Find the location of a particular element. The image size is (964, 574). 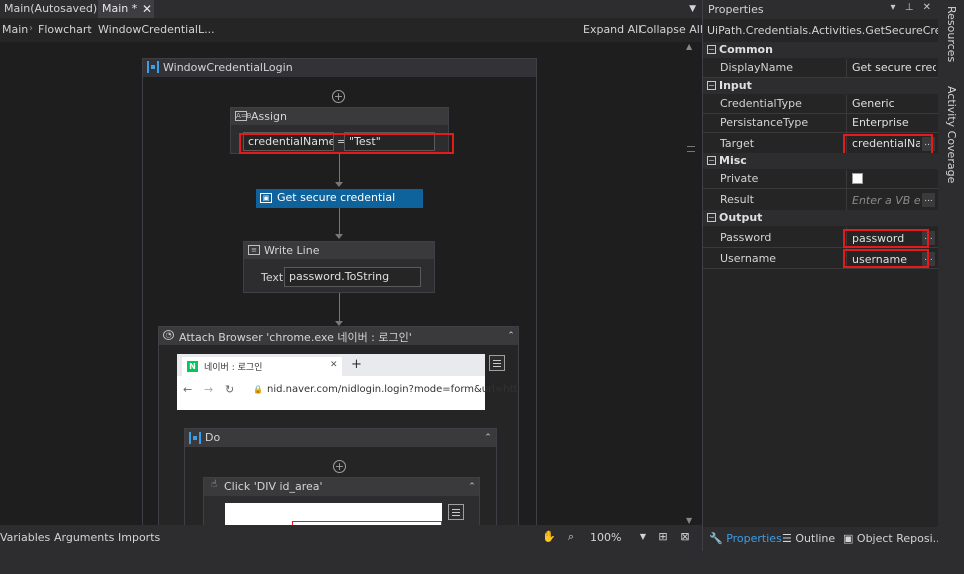

private-checkbox is located at coordinates (857, 178).